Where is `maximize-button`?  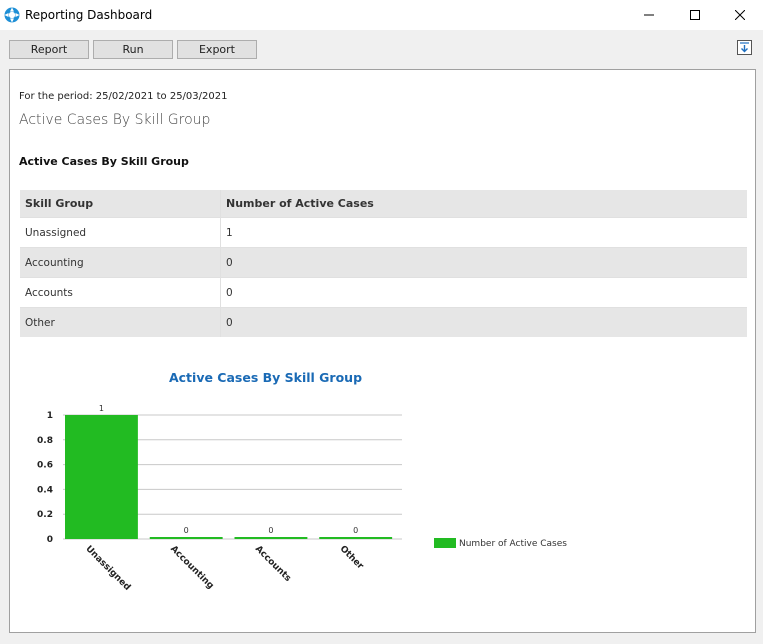
maximize-button is located at coordinates (695, 15).